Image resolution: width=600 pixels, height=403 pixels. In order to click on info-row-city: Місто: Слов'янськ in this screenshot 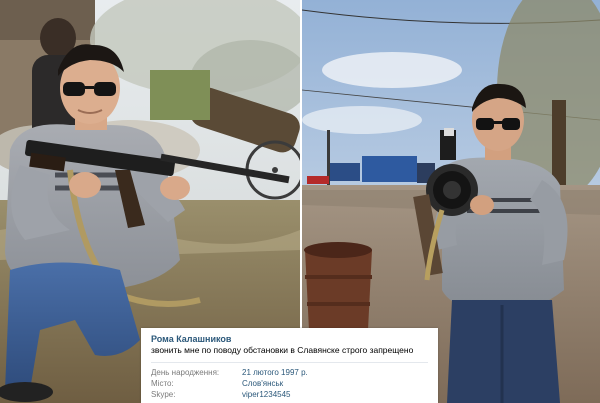, I will do `click(289, 383)`.